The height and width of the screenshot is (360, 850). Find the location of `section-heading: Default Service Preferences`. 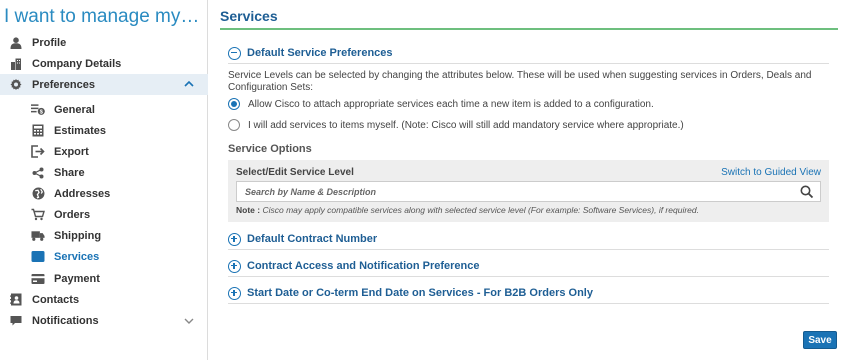

section-heading: Default Service Preferences is located at coordinates (320, 53).